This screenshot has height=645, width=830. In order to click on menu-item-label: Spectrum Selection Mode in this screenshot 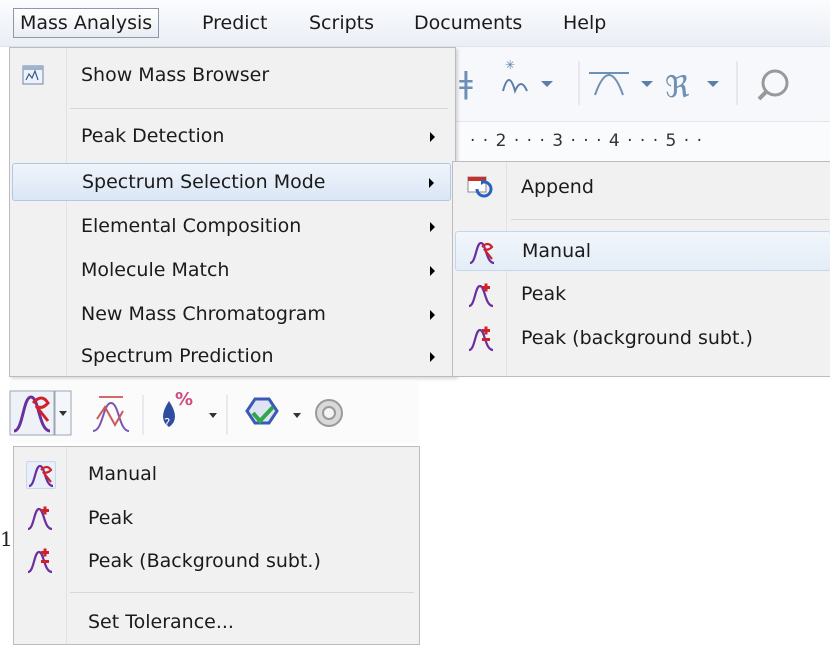, I will do `click(204, 182)`.